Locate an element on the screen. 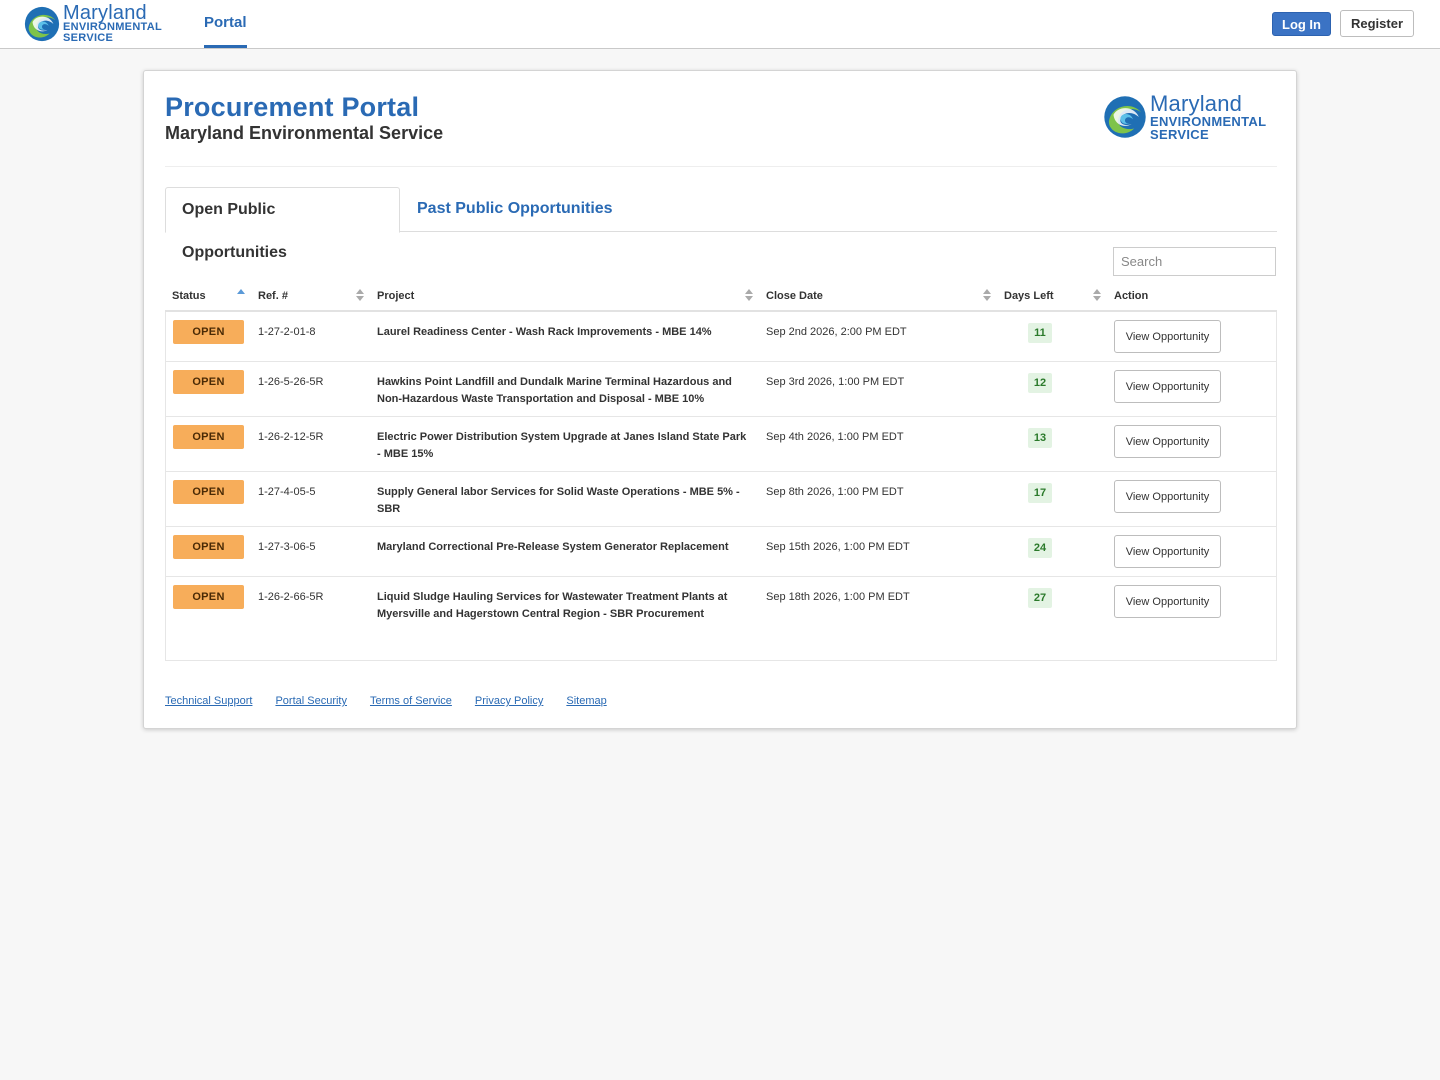 The image size is (1440, 1080). card-logo: Maryland ENVIRONMENTAL SERVICE is located at coordinates (1184, 117).